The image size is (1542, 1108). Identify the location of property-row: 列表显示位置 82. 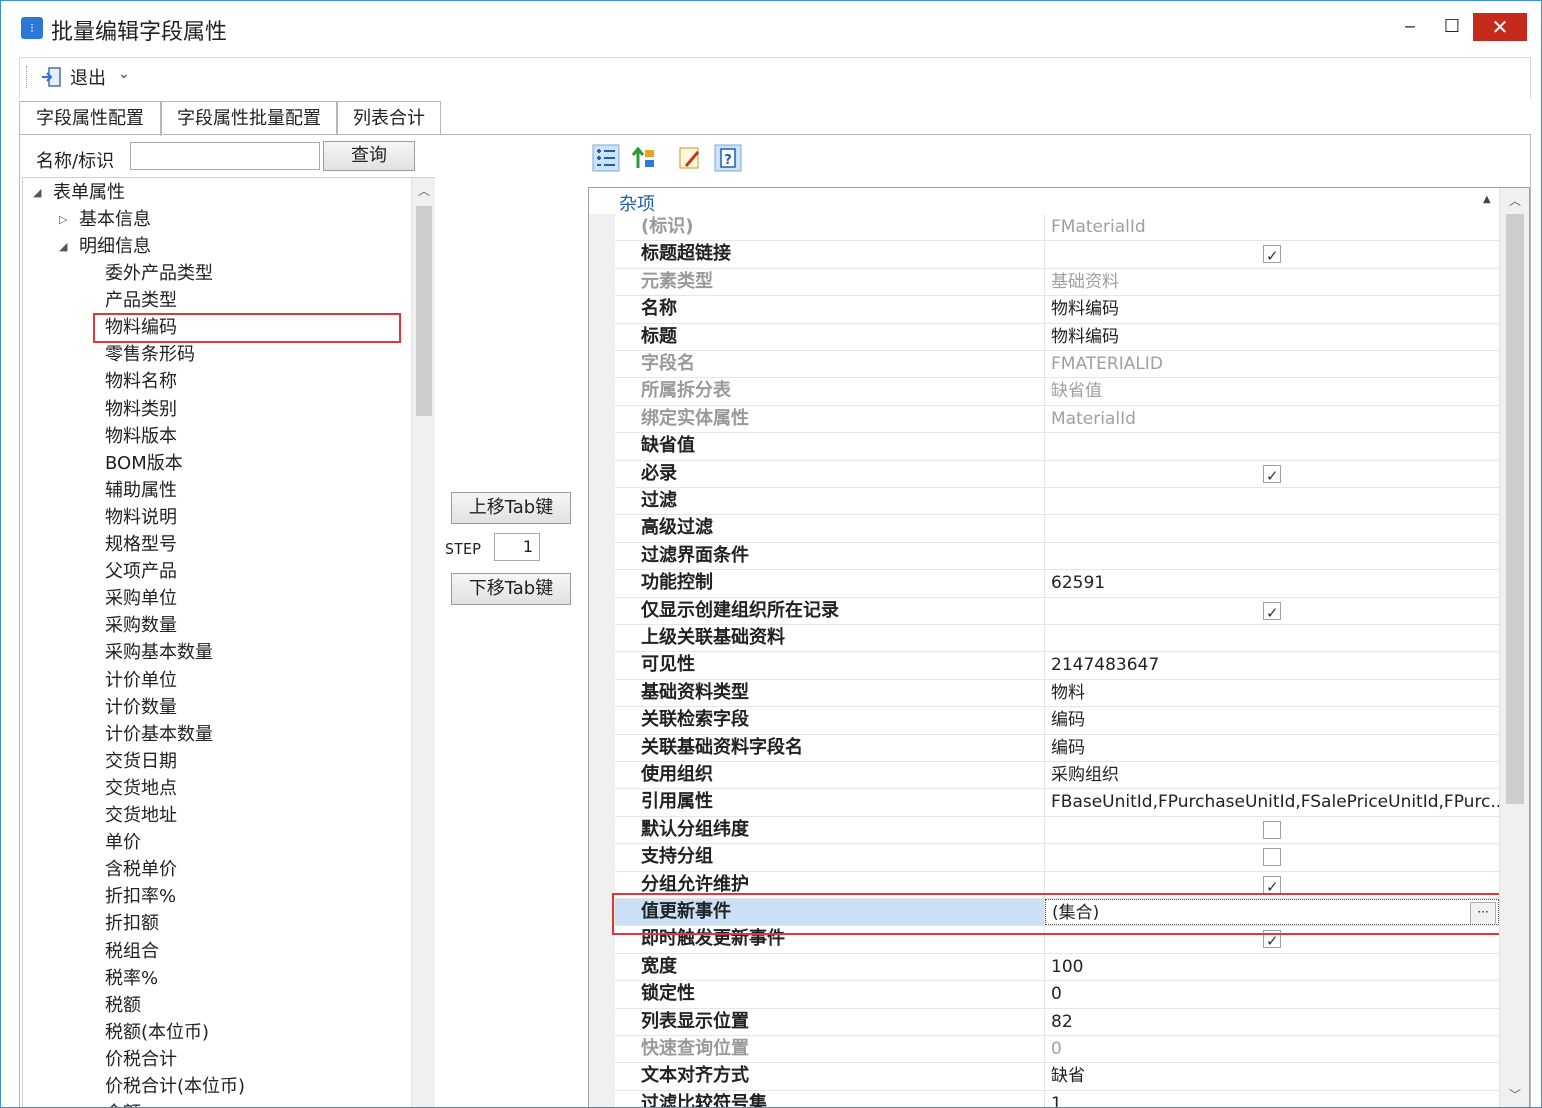
(1057, 1022).